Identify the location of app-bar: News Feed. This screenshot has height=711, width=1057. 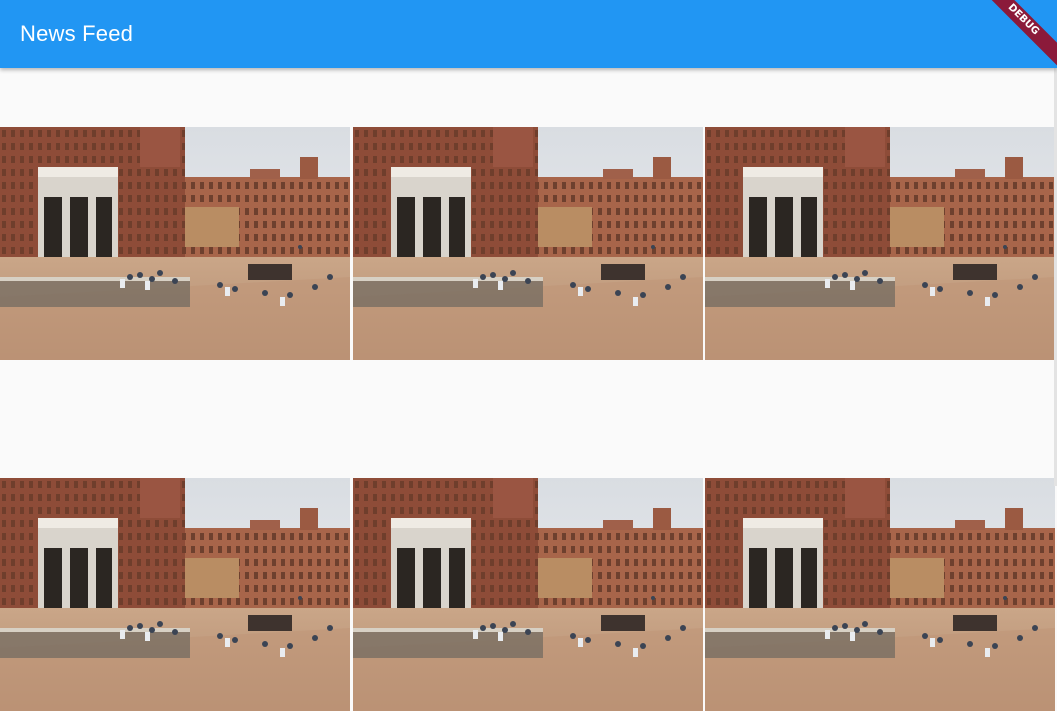
(528, 34).